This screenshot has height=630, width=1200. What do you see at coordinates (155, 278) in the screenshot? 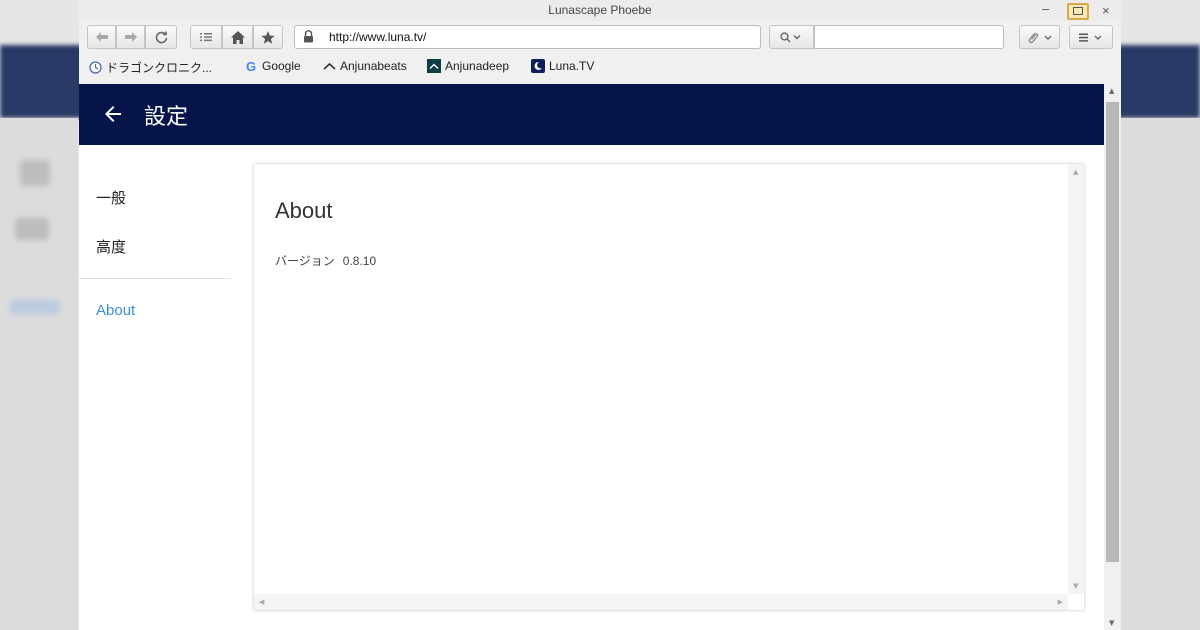
I see `nav-divider` at bounding box center [155, 278].